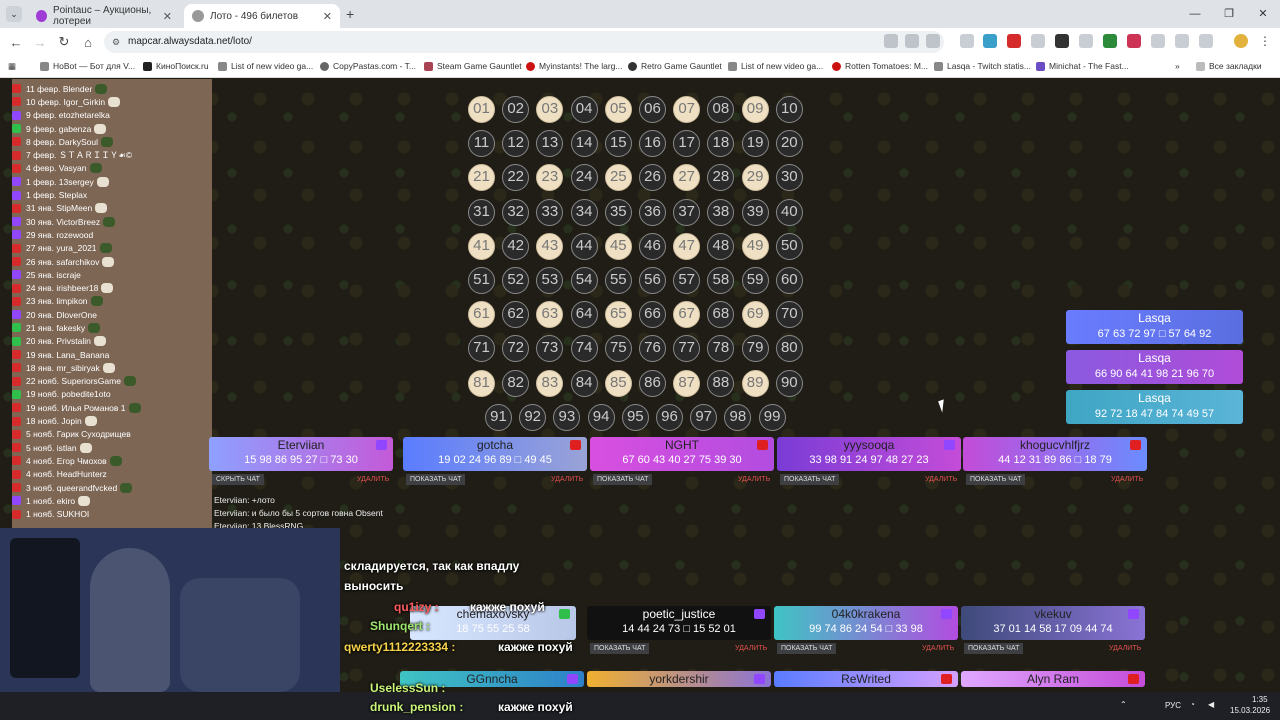 The width and height of the screenshot is (1280, 720). Describe the element at coordinates (1211, 704) in the screenshot. I see `volume-icon: ◀` at that location.